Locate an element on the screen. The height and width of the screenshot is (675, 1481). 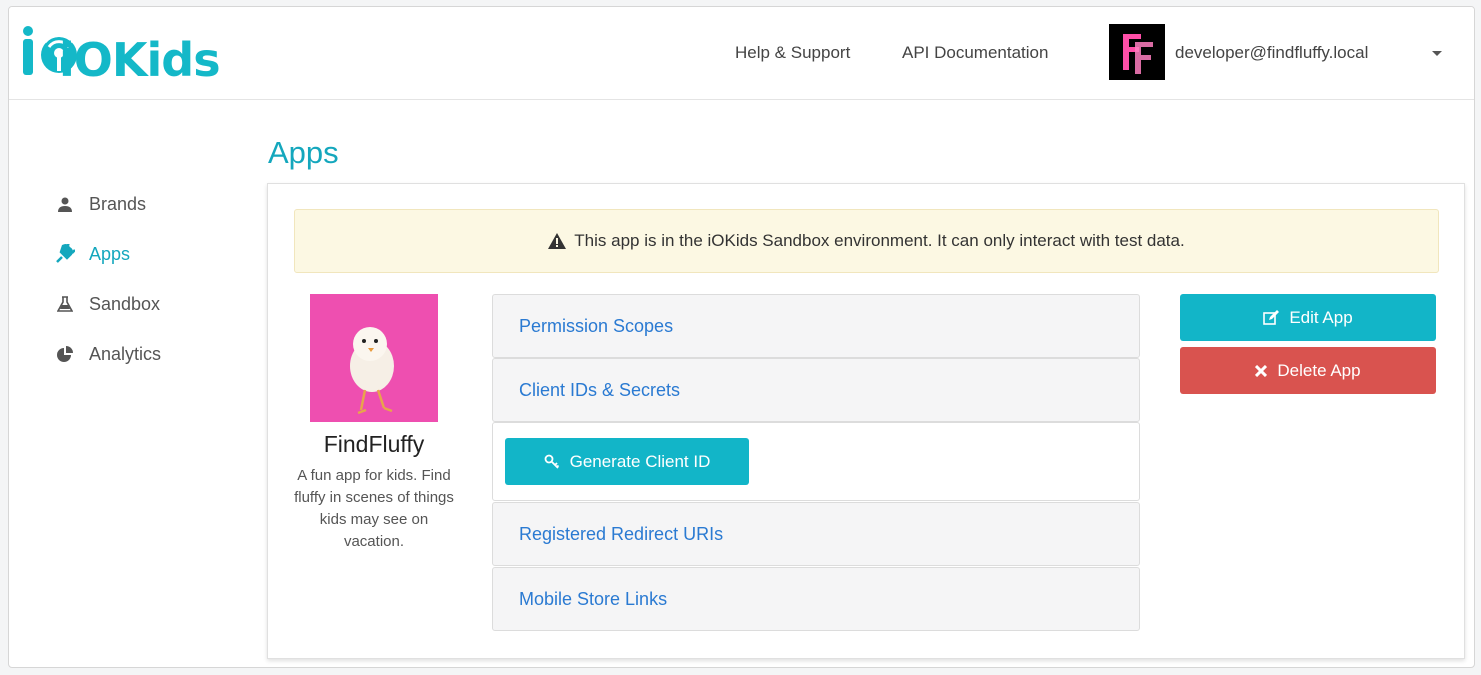
close-icon is located at coordinates (1261, 370).